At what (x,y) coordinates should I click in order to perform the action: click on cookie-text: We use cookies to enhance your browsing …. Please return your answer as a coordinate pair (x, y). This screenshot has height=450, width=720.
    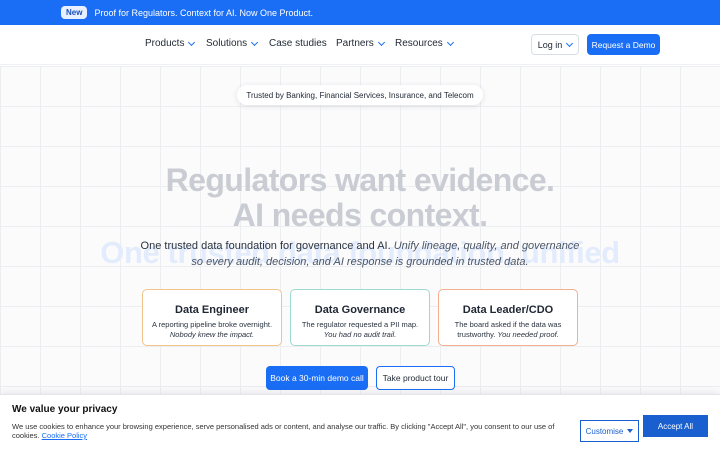
    Looking at the image, I should click on (293, 431).